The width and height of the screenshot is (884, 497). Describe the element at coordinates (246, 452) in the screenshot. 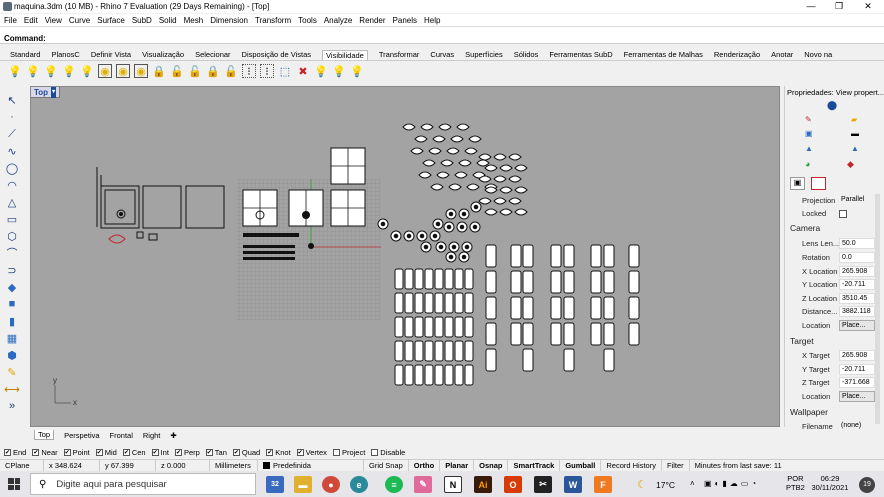

I see `osnap-quad: ✔ Quad` at that location.